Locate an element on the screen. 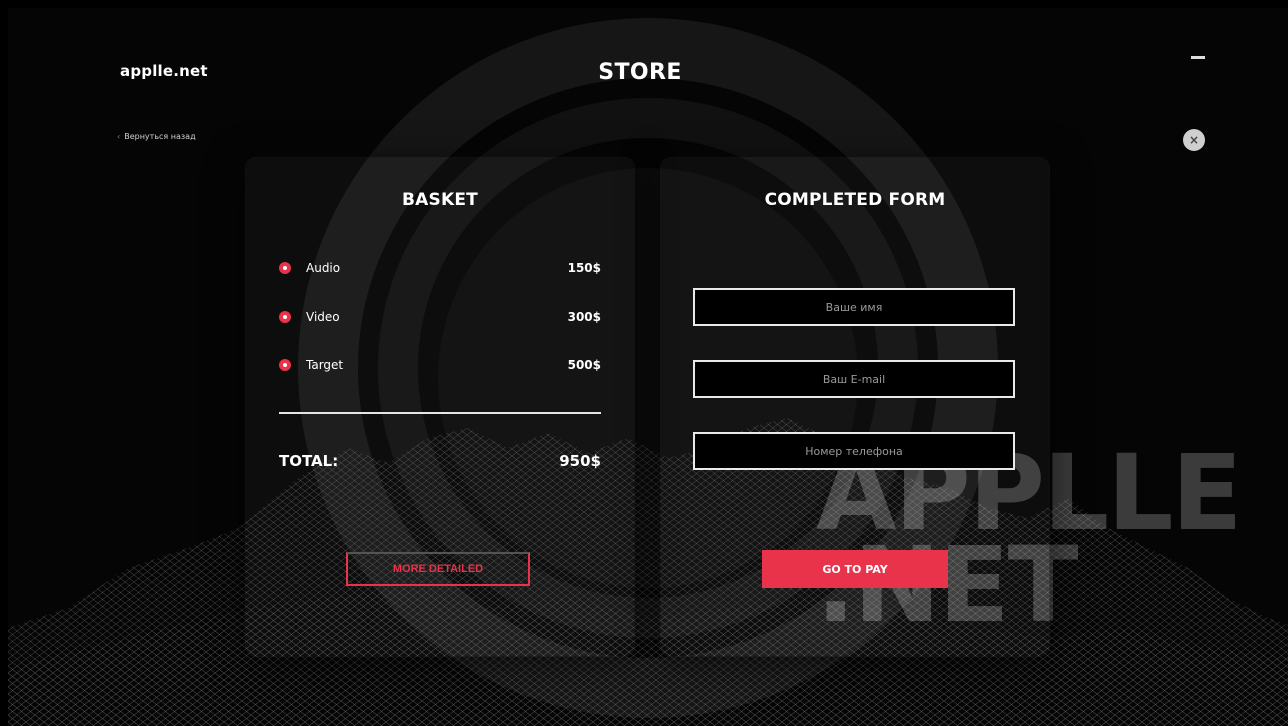 This screenshot has height=726, width=1288. total-value: 950$ is located at coordinates (580, 461).